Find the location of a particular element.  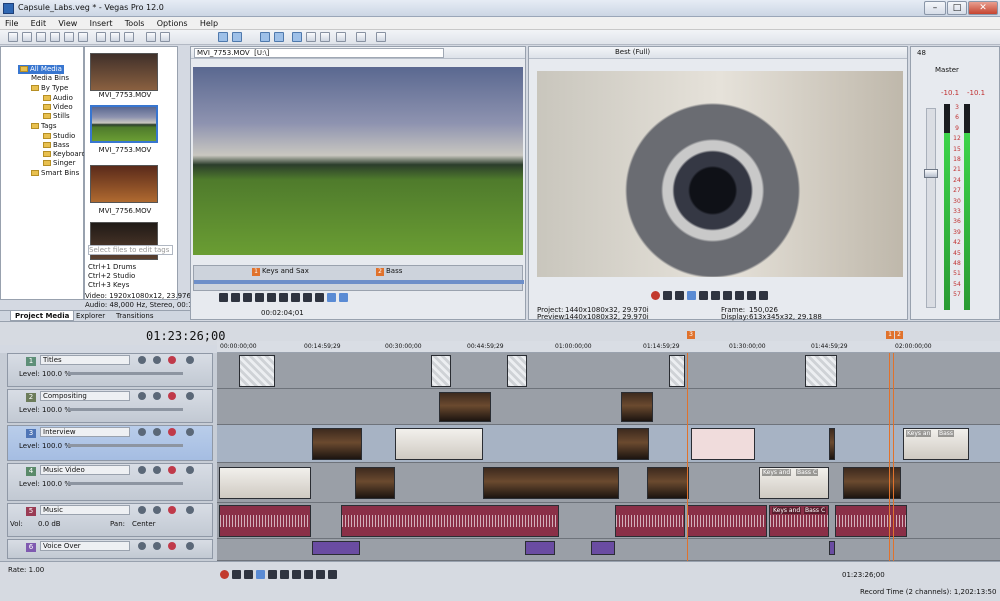

track-header: 2 Compositing Level: 100.0 % is located at coordinates (110, 406).